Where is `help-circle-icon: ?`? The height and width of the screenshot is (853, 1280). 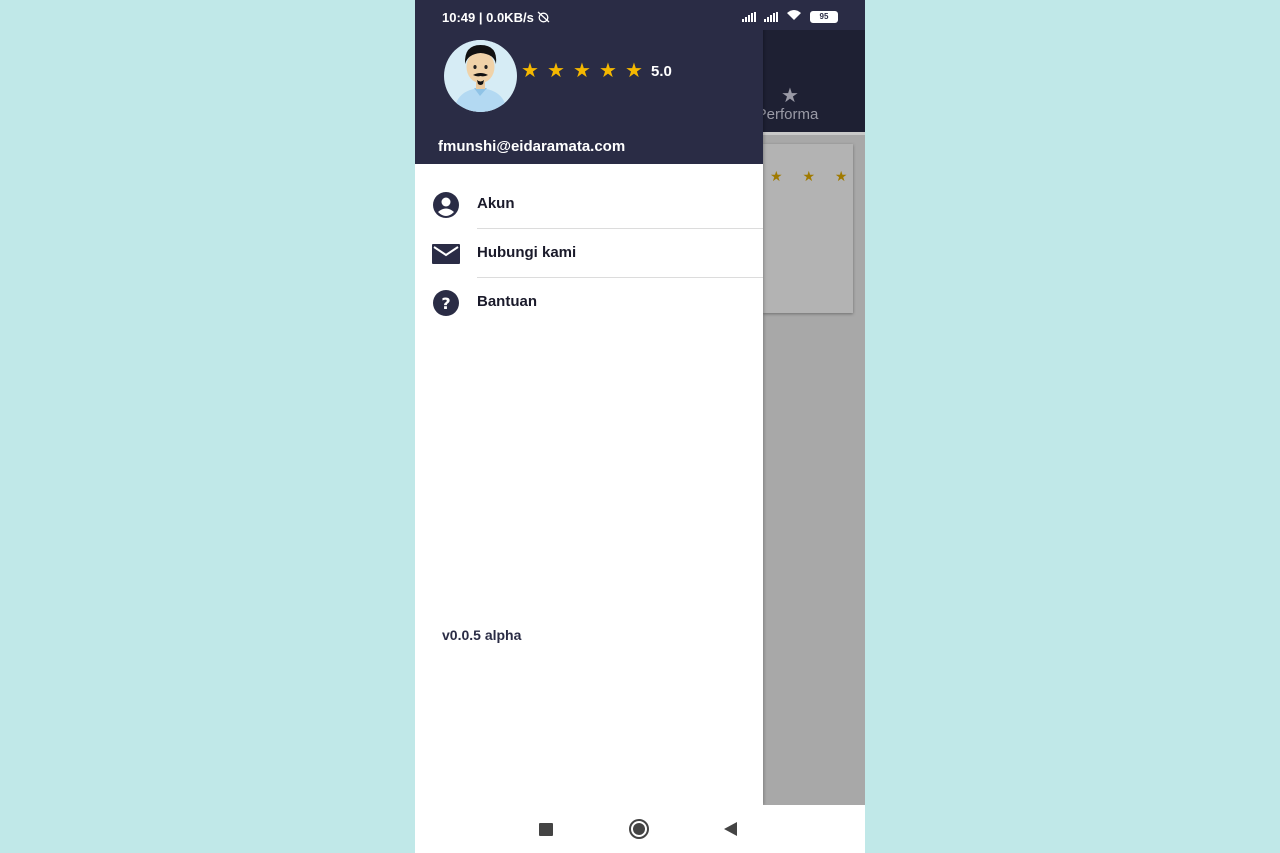
help-circle-icon: ? is located at coordinates (446, 303).